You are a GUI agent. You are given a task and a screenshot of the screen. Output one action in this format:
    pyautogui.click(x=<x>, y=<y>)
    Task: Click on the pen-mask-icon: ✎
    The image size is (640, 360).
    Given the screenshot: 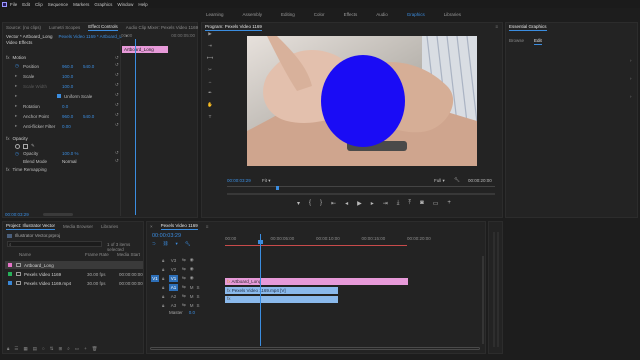 What is the action you would take?
    pyautogui.click(x=33, y=146)
    